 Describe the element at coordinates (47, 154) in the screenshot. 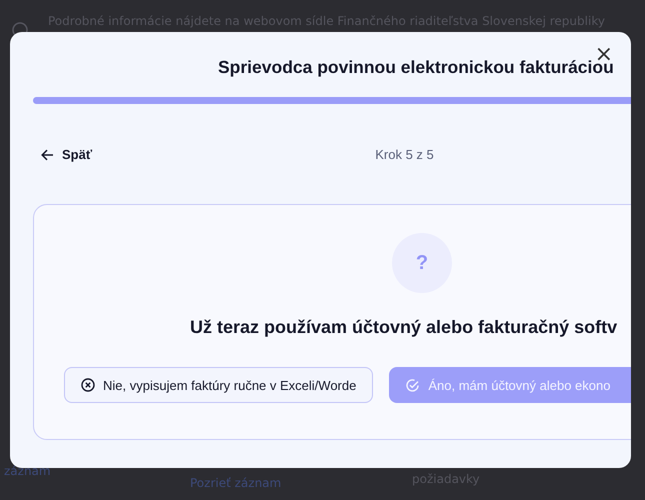

I see `arrow-left-icon` at that location.